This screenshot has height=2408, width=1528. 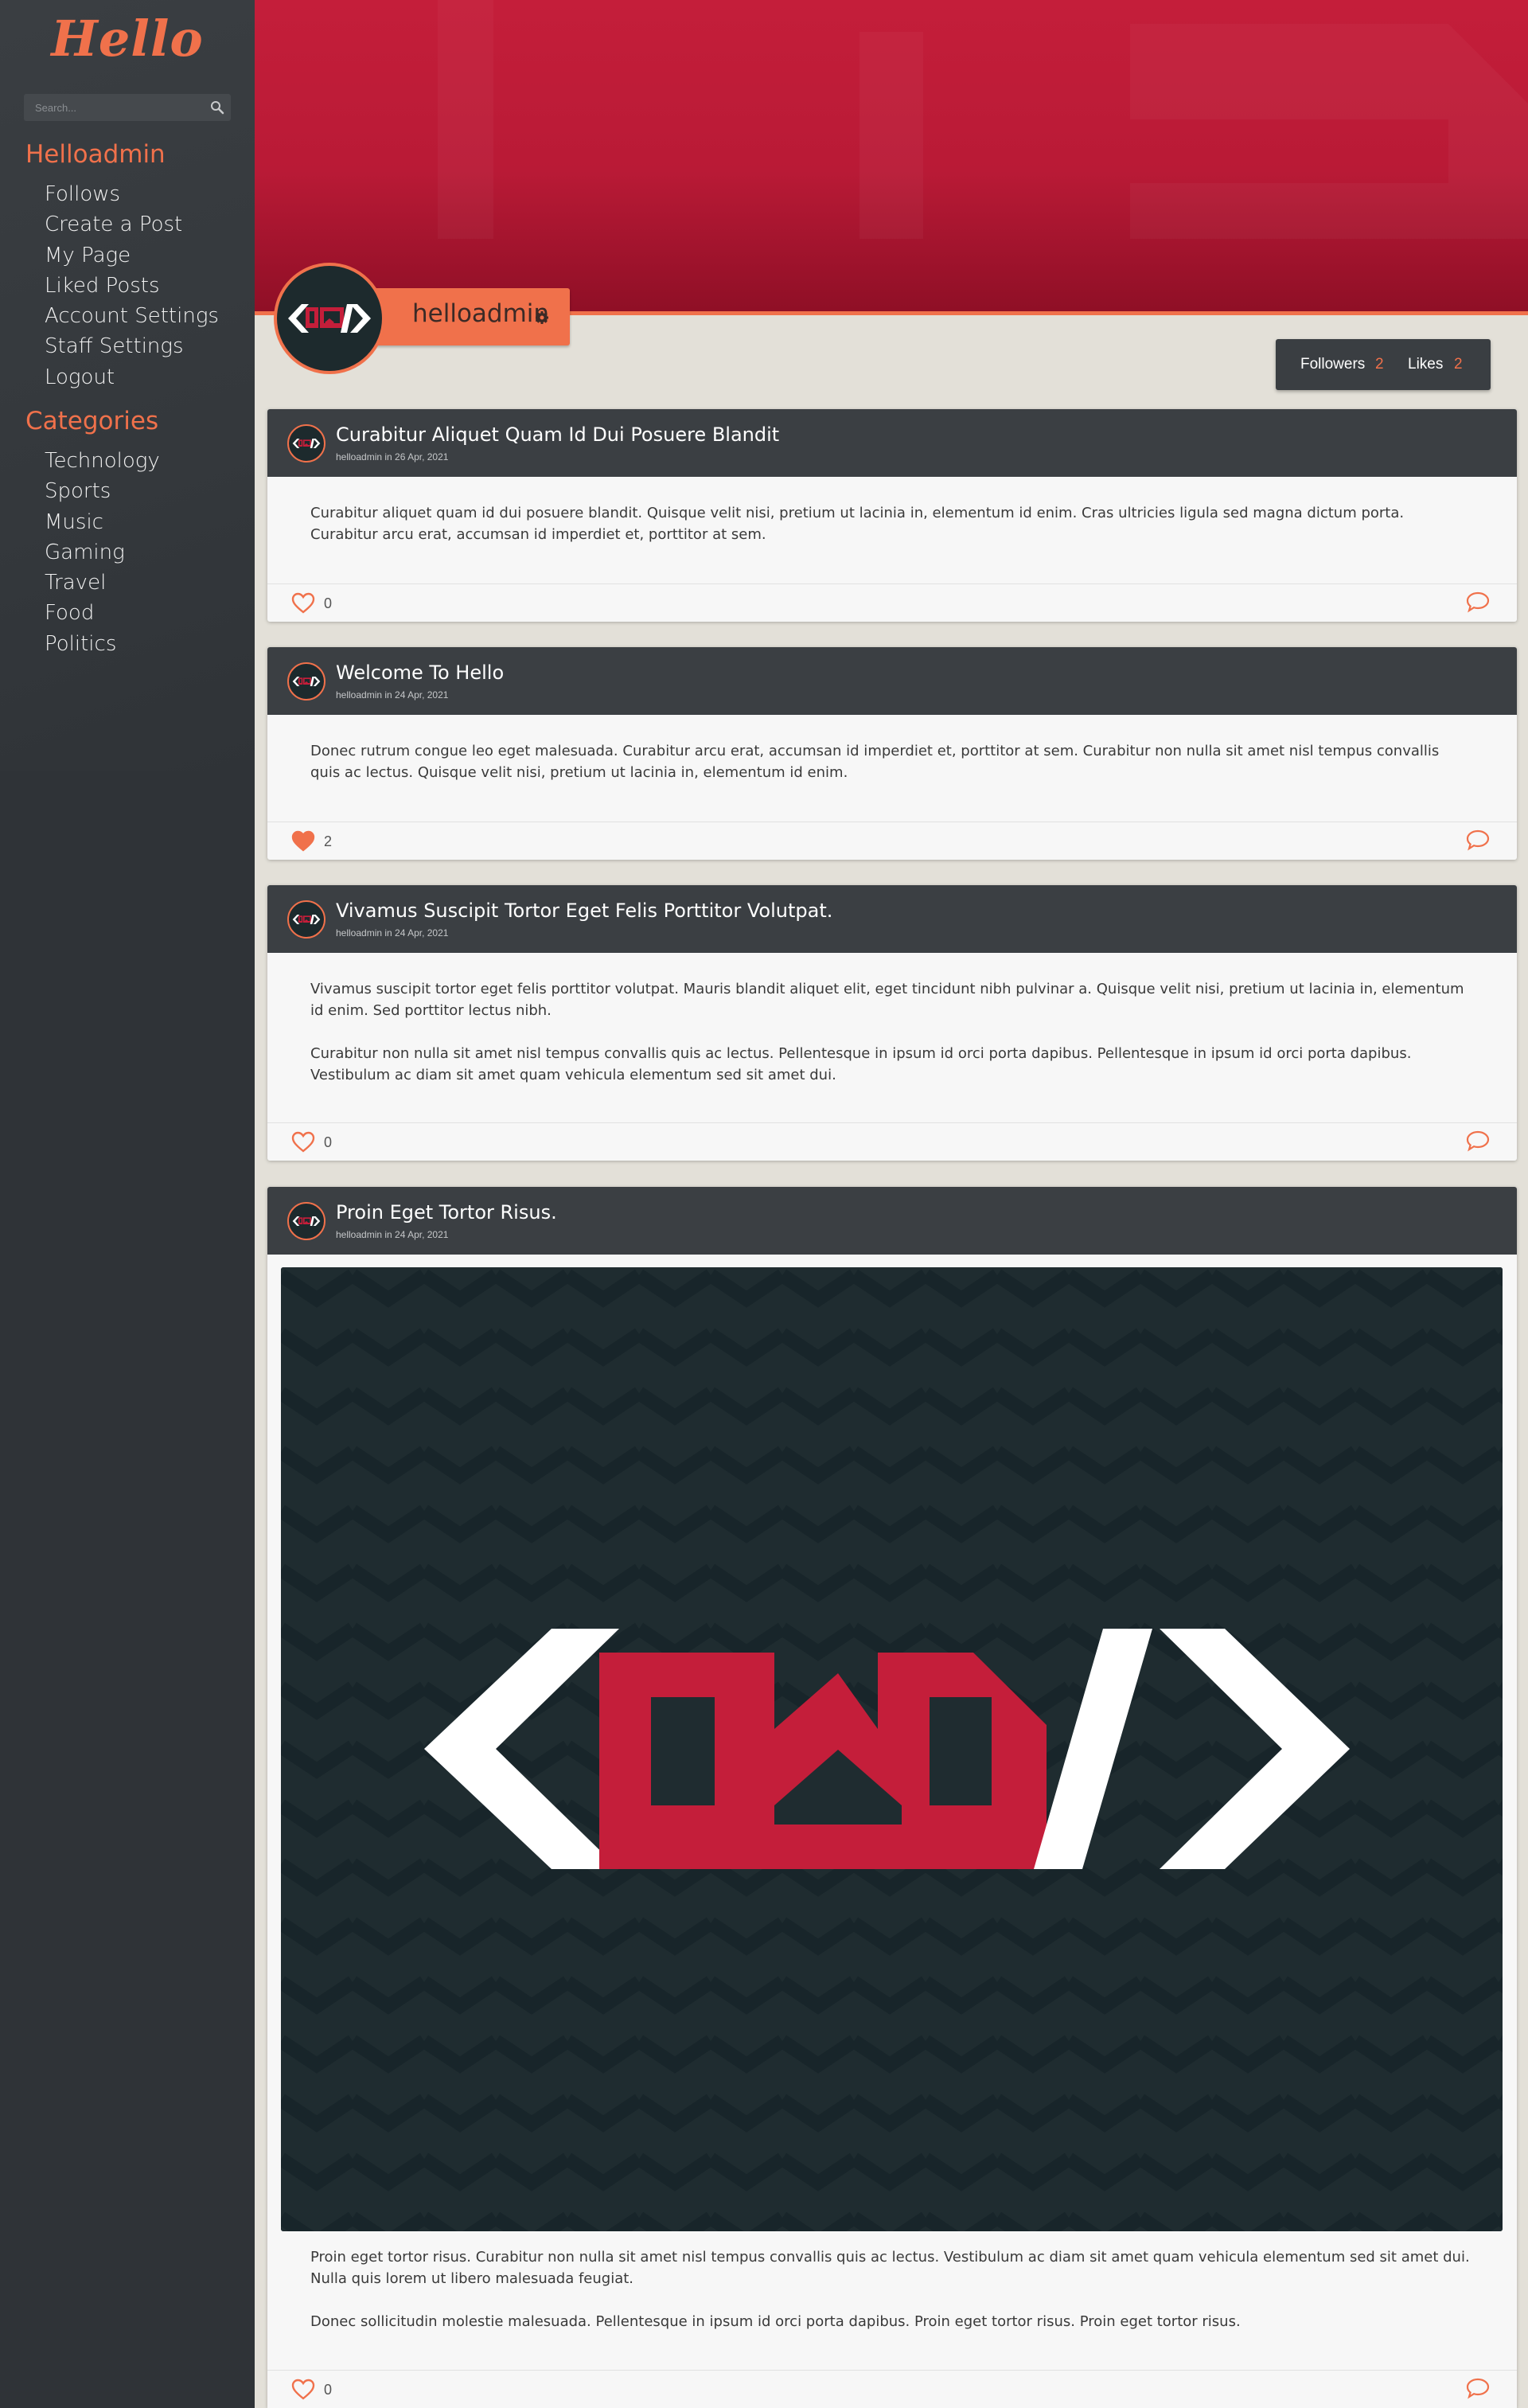 I want to click on menu-item-logout: Logout, so click(x=132, y=377).